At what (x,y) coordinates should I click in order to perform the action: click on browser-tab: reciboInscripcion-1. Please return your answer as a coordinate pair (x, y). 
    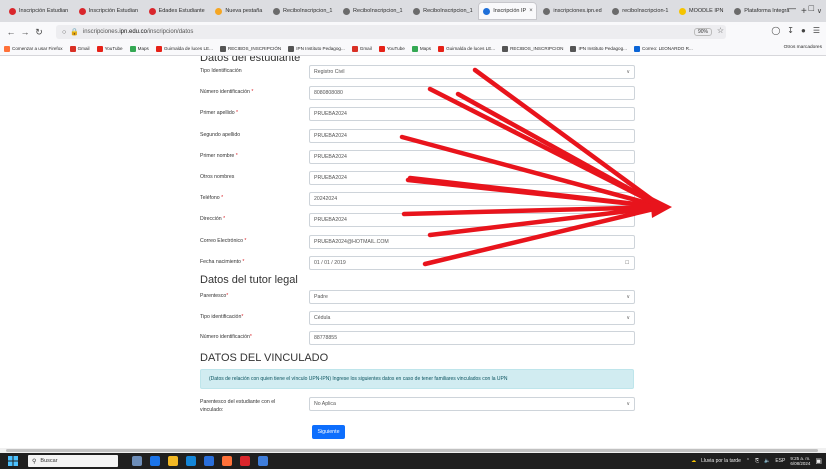
    Looking at the image, I should click on (640, 11).